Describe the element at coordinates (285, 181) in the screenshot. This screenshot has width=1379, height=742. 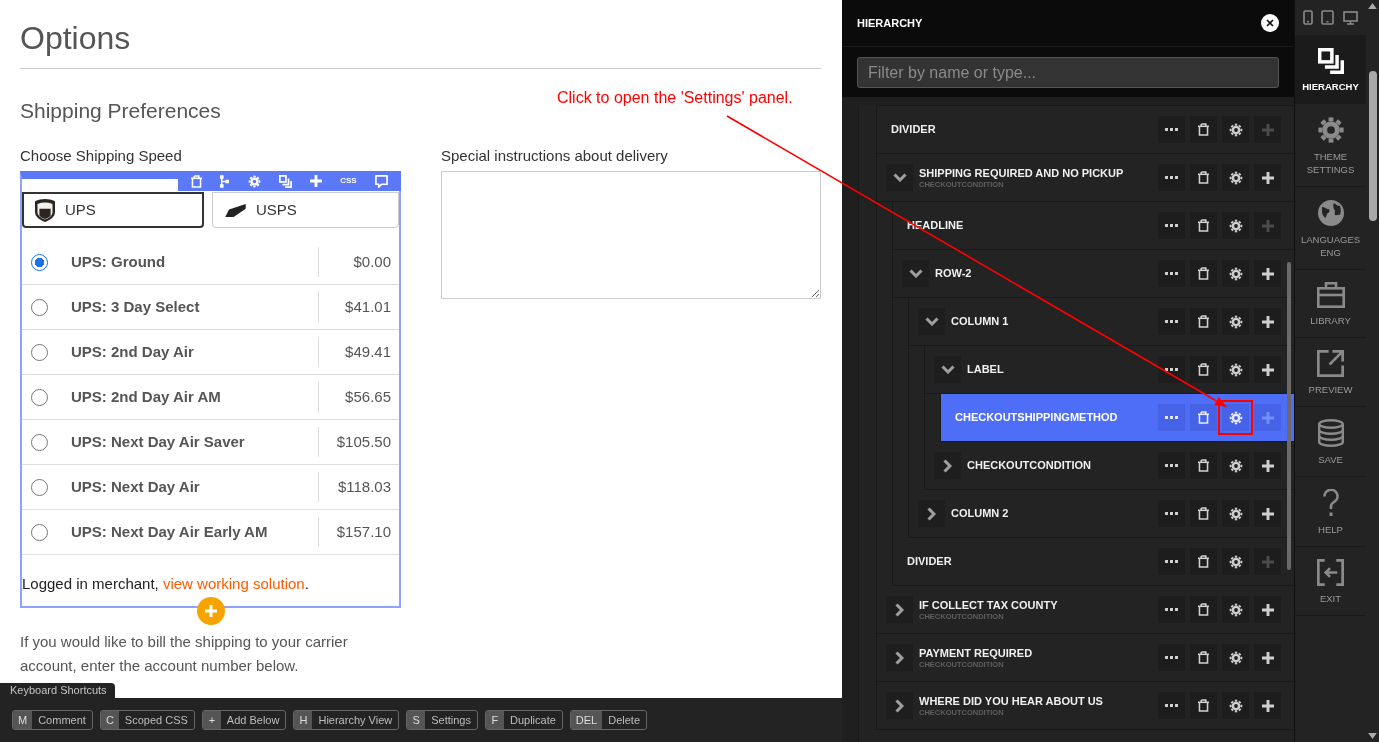
I see `duplicate-button` at that location.